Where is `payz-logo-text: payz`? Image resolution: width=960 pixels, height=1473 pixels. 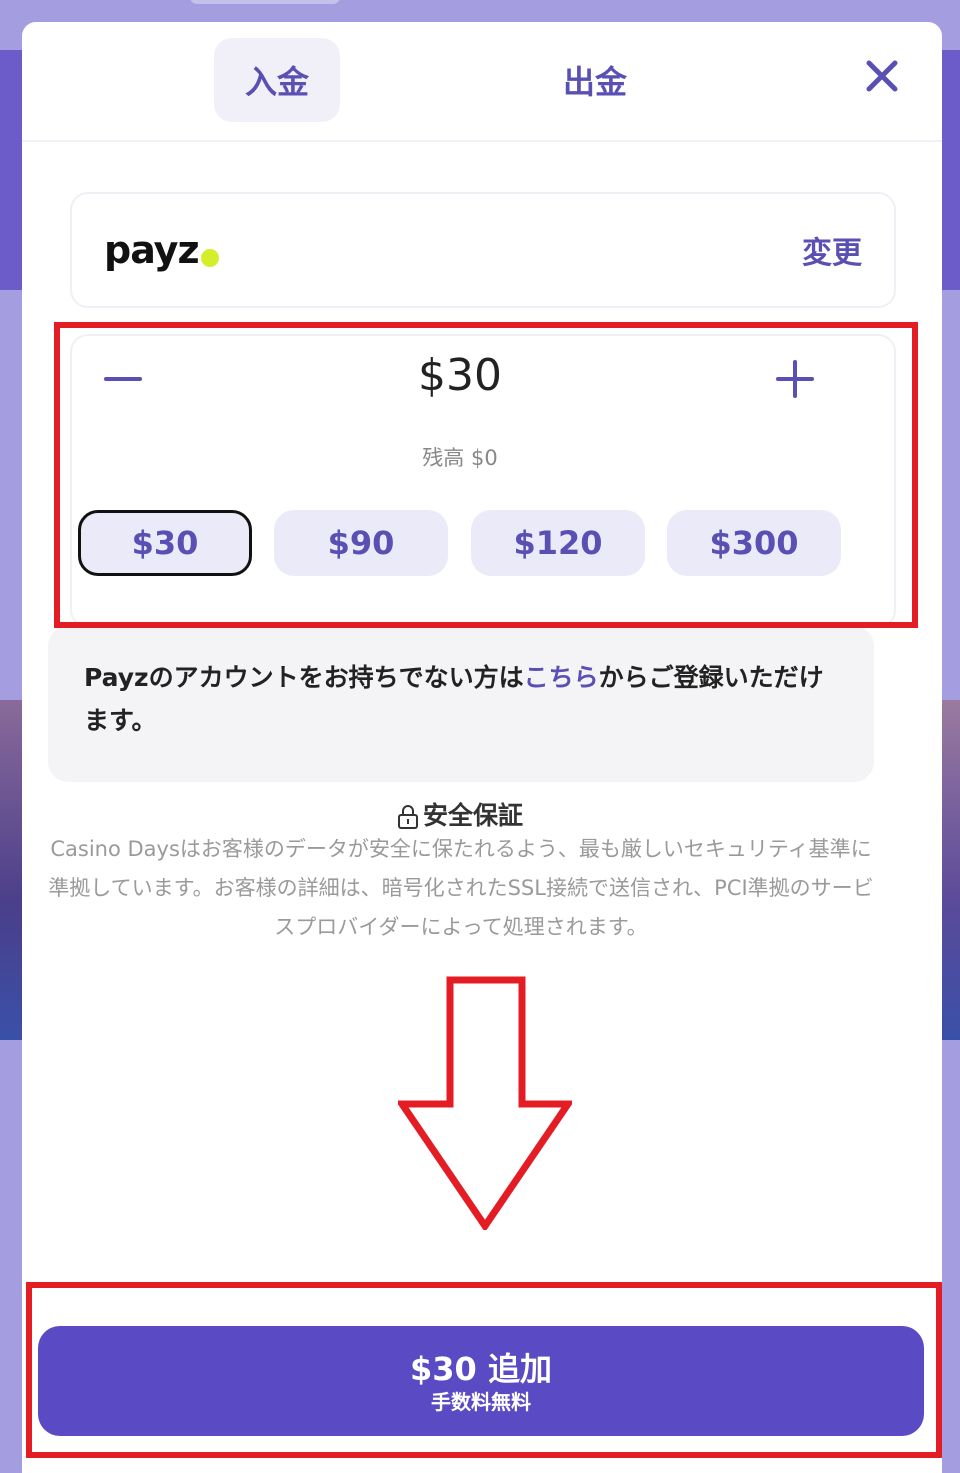
payz-logo-text: payz is located at coordinates (152, 250).